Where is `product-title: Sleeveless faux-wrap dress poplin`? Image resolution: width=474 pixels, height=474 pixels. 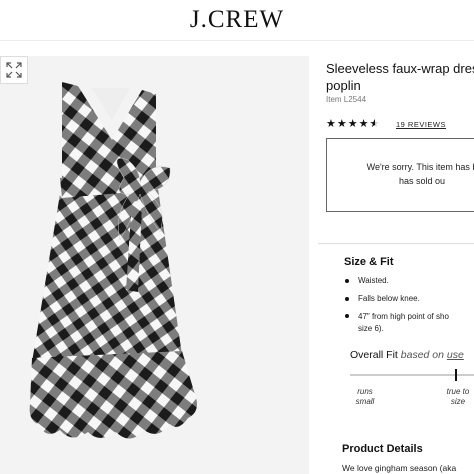 product-title: Sleeveless faux-wrap dress poplin is located at coordinates (400, 77).